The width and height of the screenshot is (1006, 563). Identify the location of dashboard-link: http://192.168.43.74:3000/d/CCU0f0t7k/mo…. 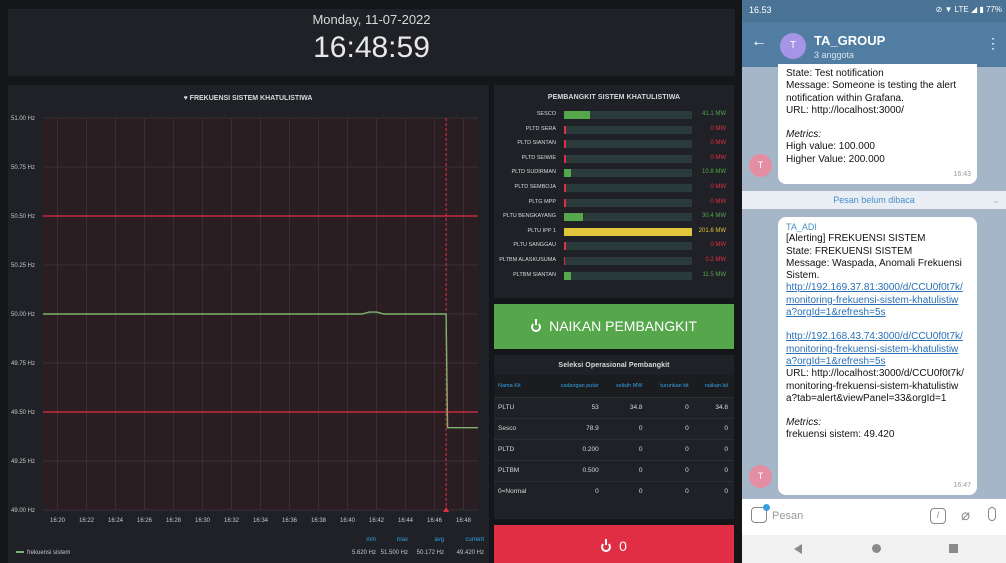
(877, 349).